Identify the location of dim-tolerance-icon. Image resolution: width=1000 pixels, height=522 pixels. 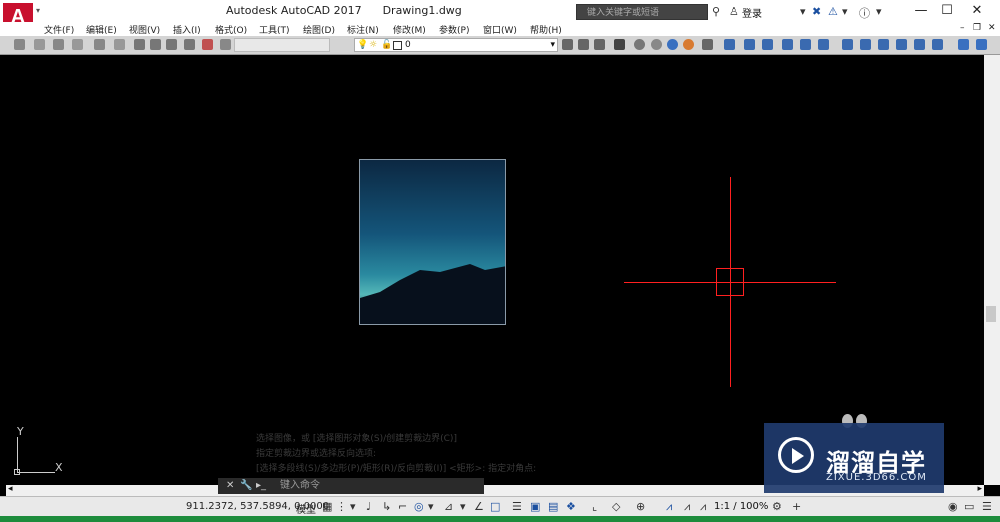
(937, 44).